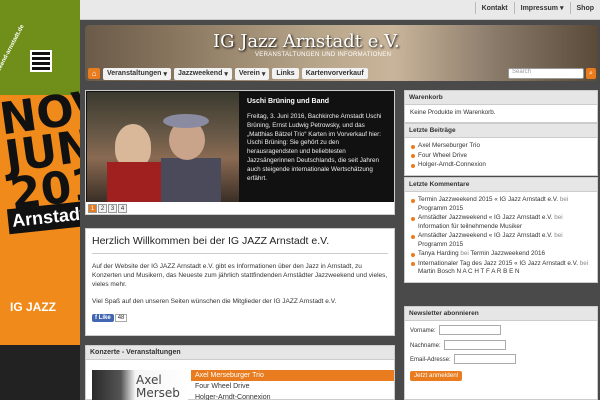 This screenshot has height=400, width=600. Describe the element at coordinates (340, 10) in the screenshot. I see `top-bar: Kontakt Impressum ▾ Shop` at that location.